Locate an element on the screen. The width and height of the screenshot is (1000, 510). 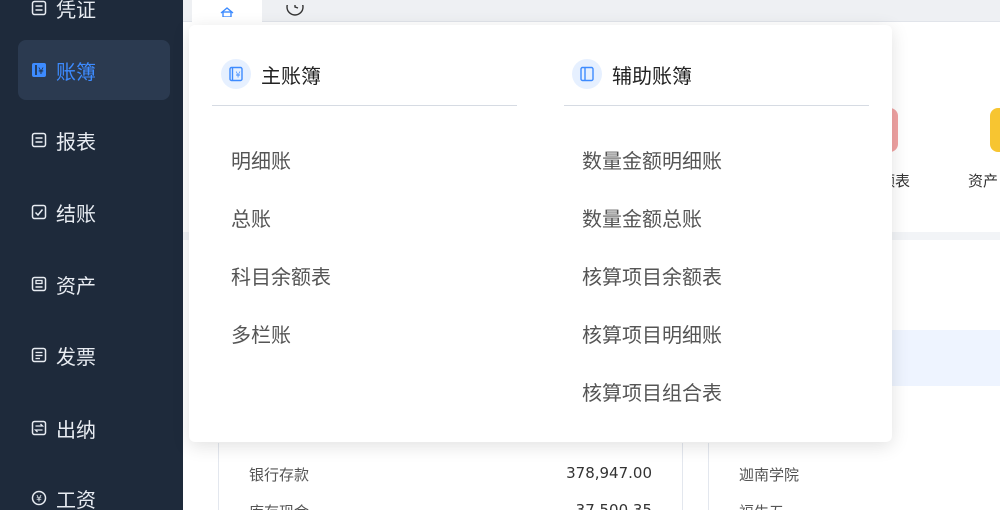
menu-item-general-ledger: 总账 is located at coordinates (251, 217).